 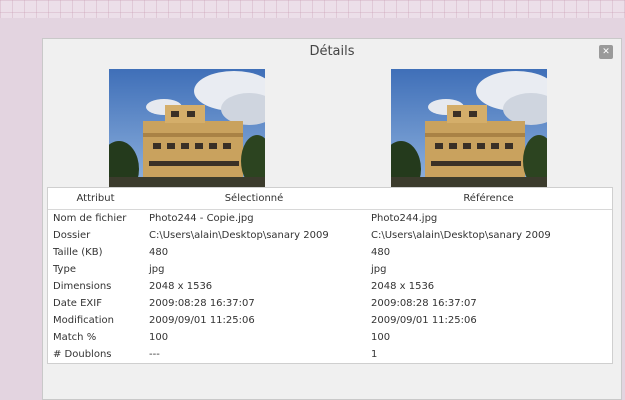 What do you see at coordinates (330, 269) in the screenshot?
I see `table-row: Type jpg jpg` at bounding box center [330, 269].